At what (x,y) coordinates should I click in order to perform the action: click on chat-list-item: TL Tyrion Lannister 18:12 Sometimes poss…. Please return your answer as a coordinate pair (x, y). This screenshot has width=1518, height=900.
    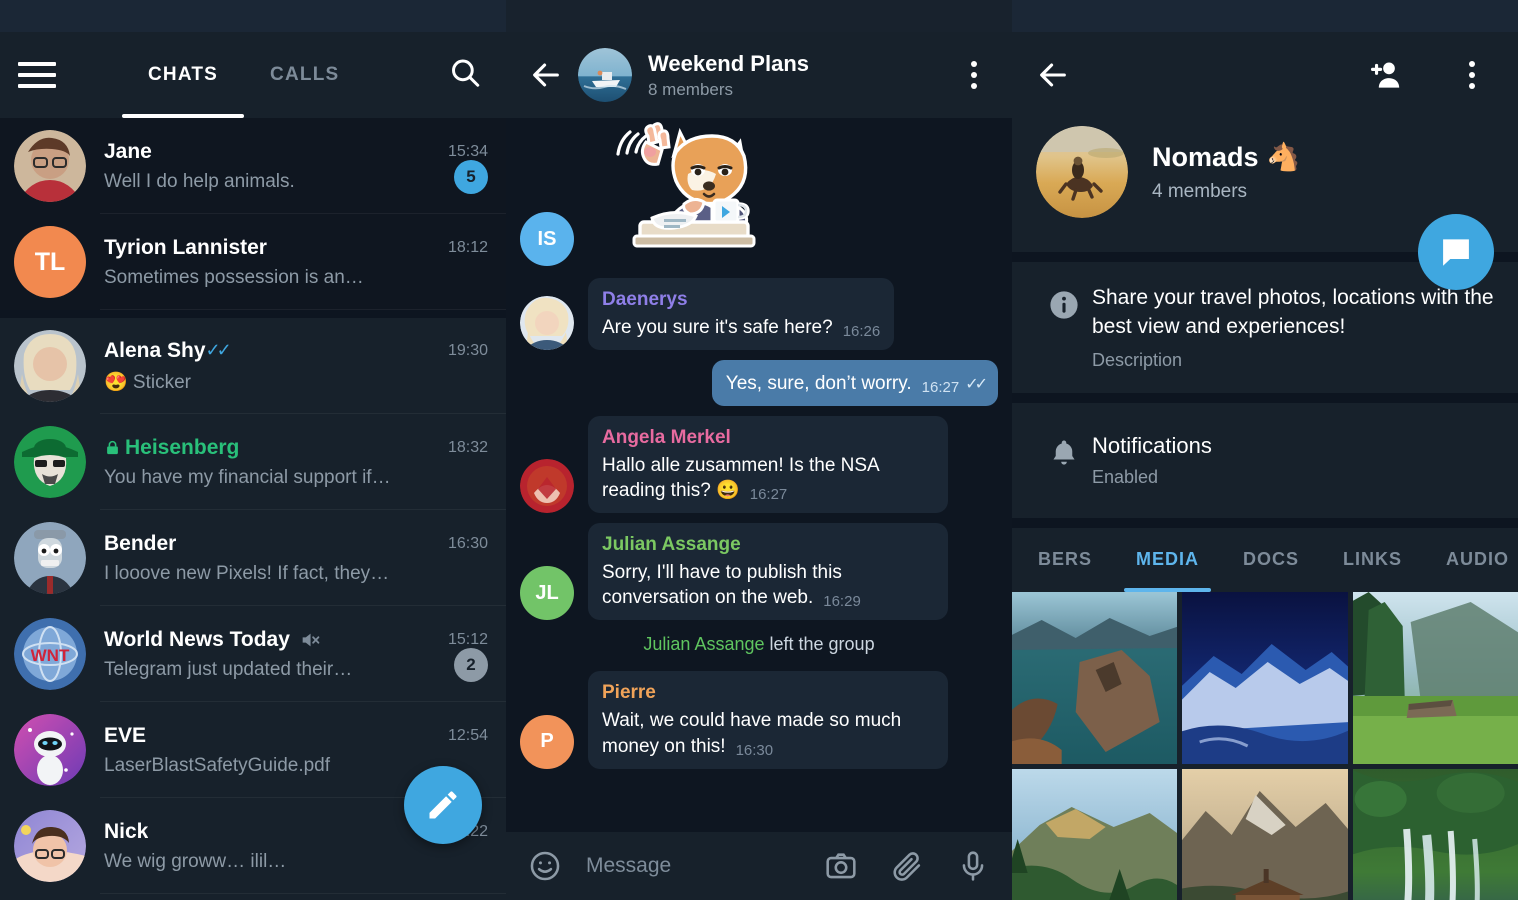
    Looking at the image, I should click on (253, 262).